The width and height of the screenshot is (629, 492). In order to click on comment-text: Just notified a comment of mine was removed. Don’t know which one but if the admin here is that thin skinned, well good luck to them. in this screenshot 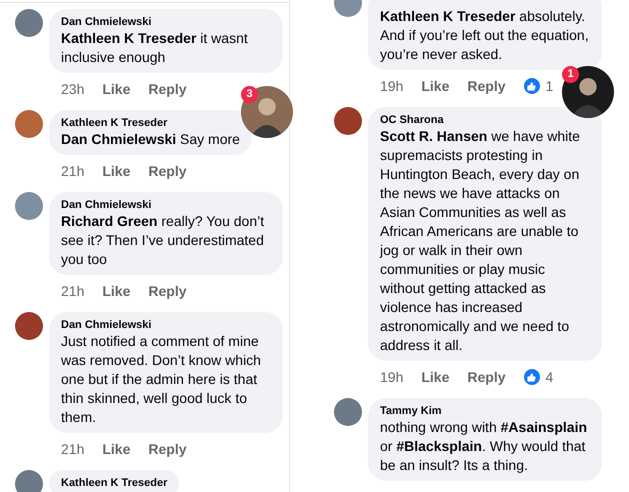, I will do `click(161, 379)`.